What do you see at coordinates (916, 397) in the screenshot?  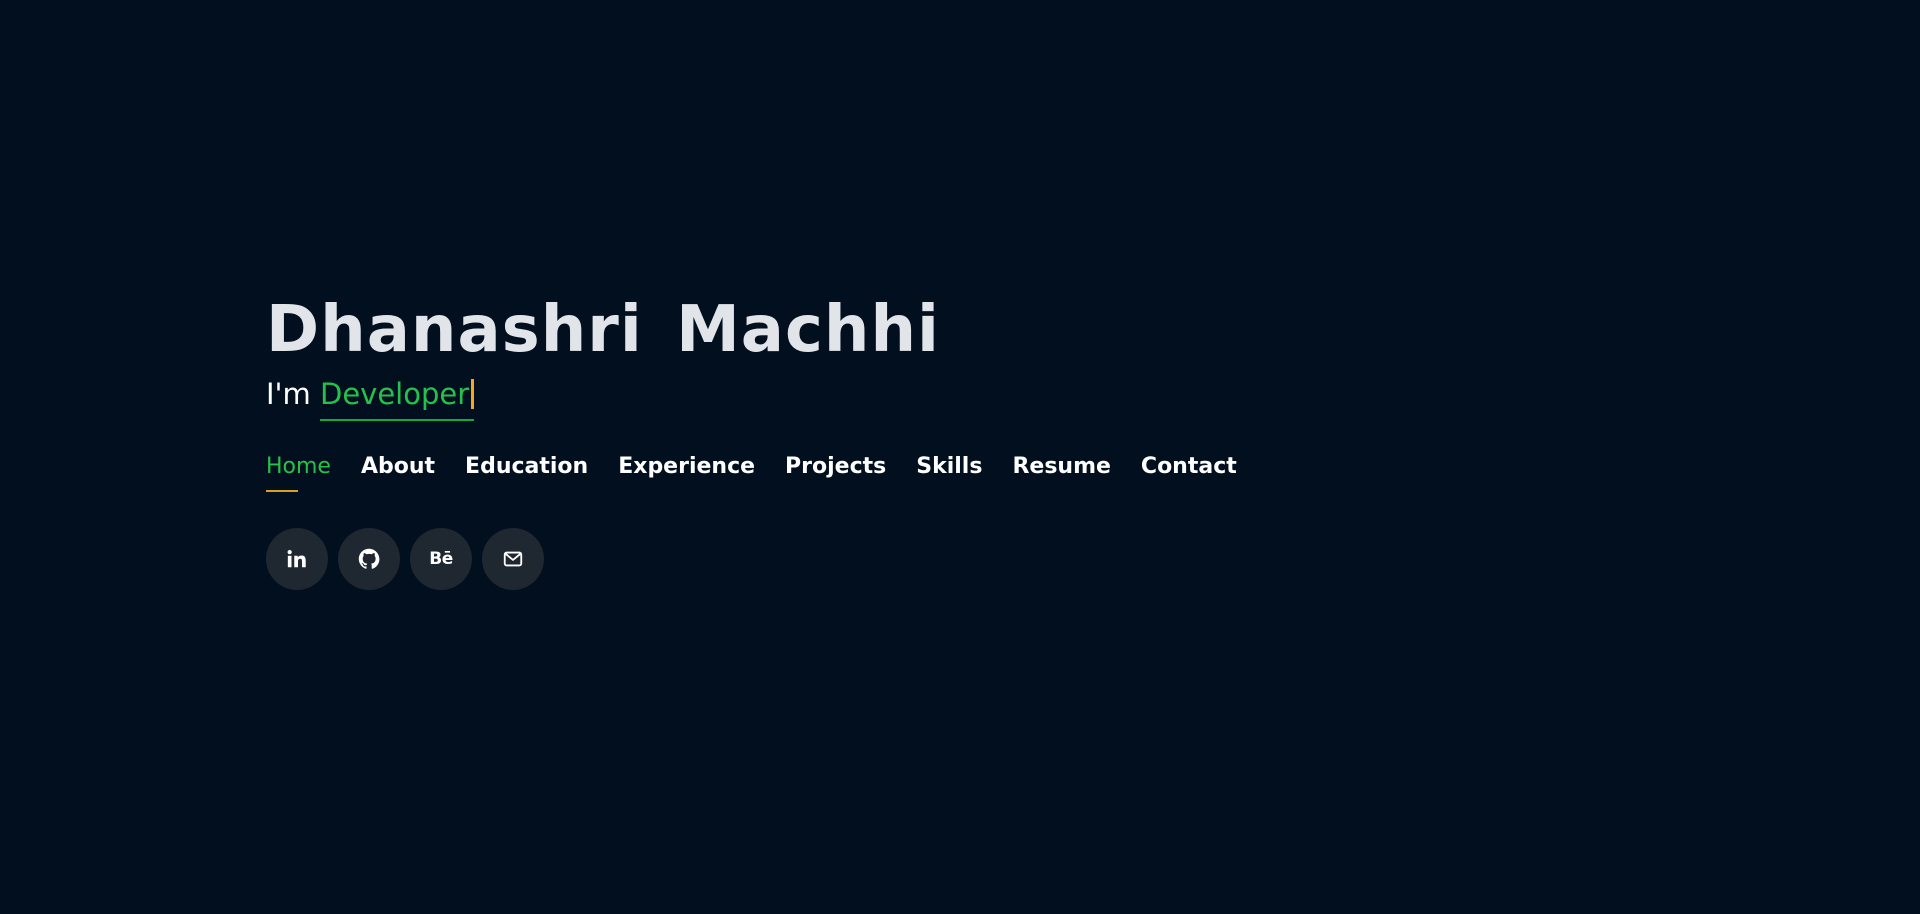 I see `hero-tagline: I'm Developer` at bounding box center [916, 397].